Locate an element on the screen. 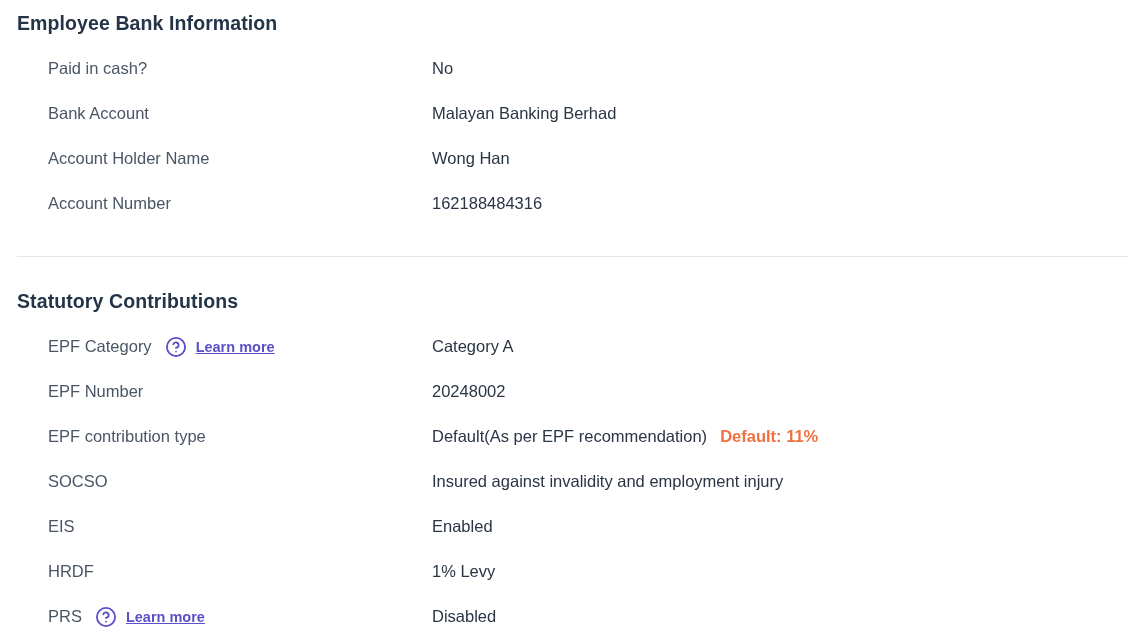 Image resolution: width=1128 pixels, height=637 pixels. field-value: Enabled is located at coordinates (462, 526).